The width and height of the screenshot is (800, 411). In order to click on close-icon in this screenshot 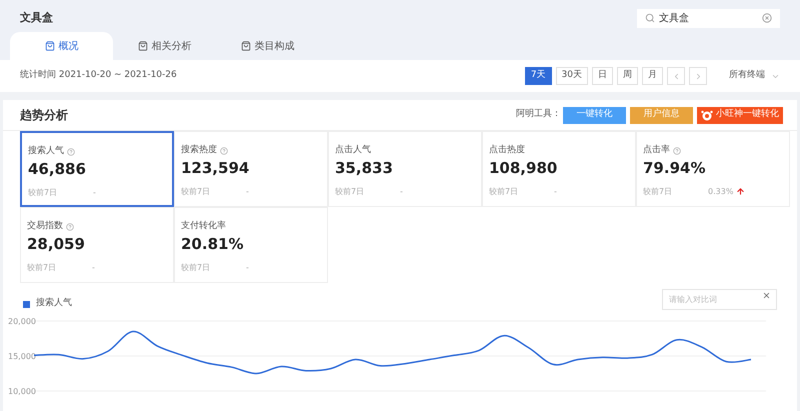, I will do `click(766, 295)`.